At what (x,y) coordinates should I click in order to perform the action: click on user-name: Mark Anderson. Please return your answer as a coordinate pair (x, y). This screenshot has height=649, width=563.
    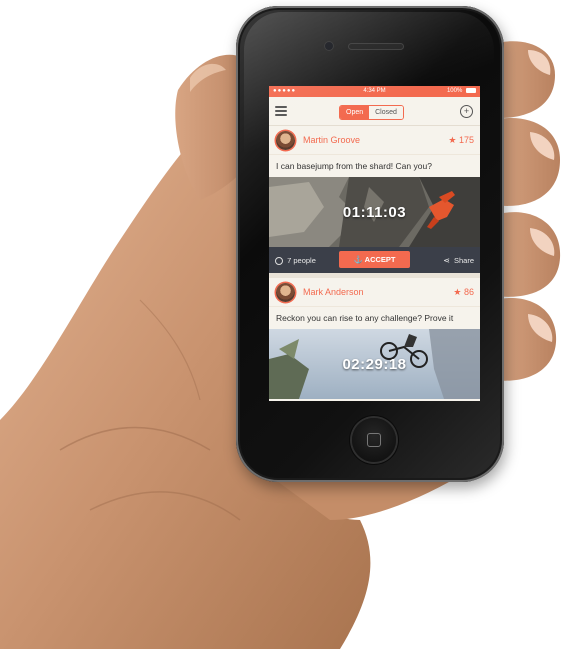
    Looking at the image, I should click on (333, 292).